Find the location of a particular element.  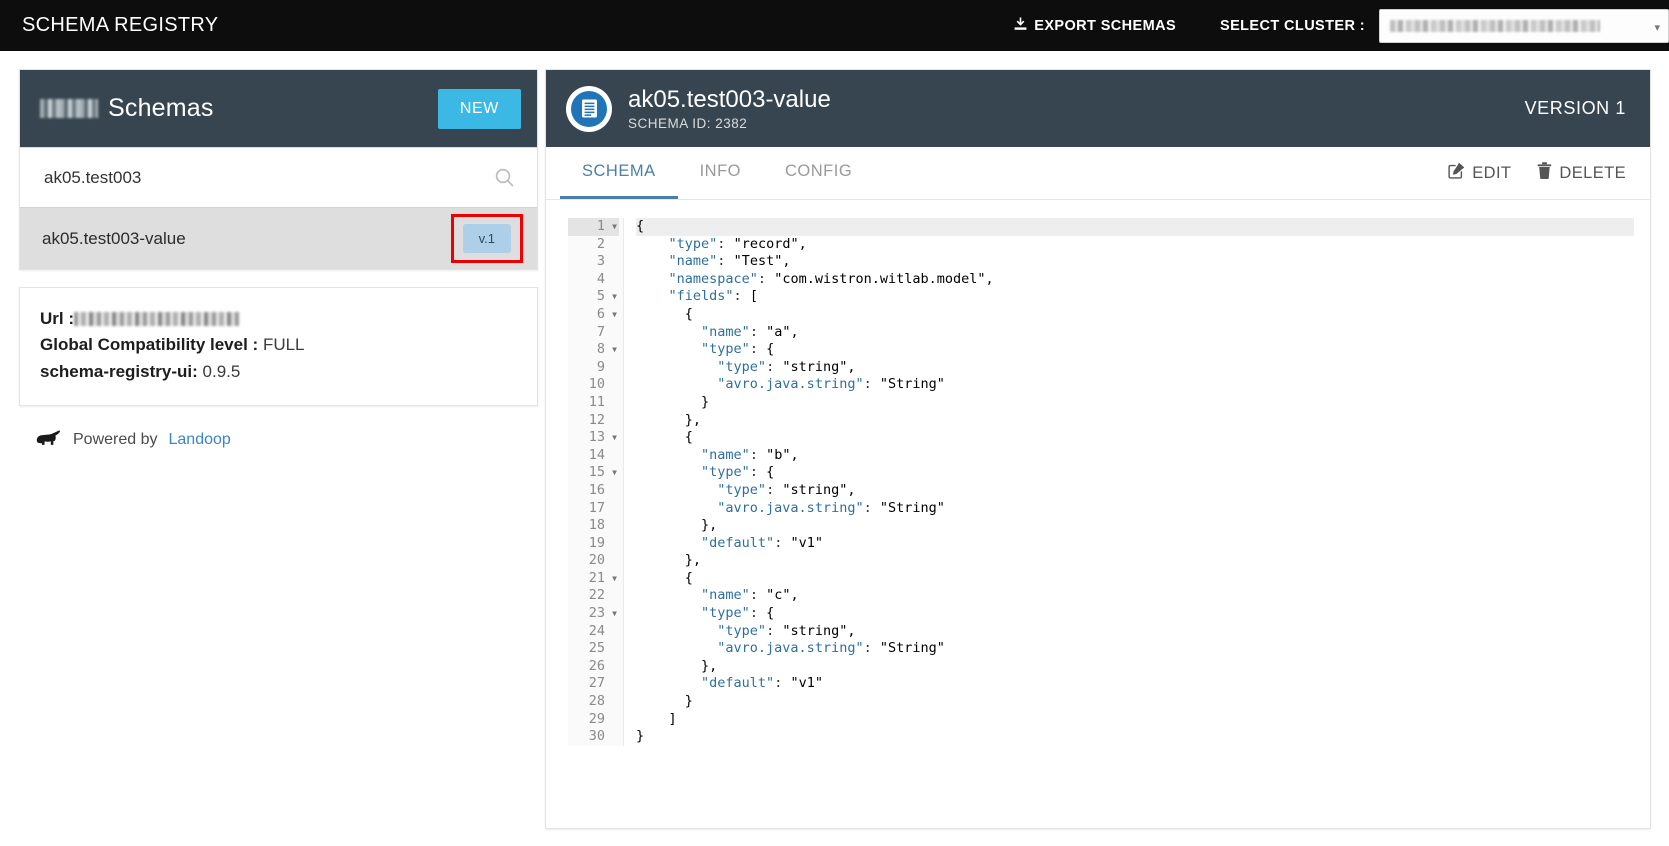

schema-list-item-ak05-test003-value: ak05.test003-value v.1 is located at coordinates (278, 238).